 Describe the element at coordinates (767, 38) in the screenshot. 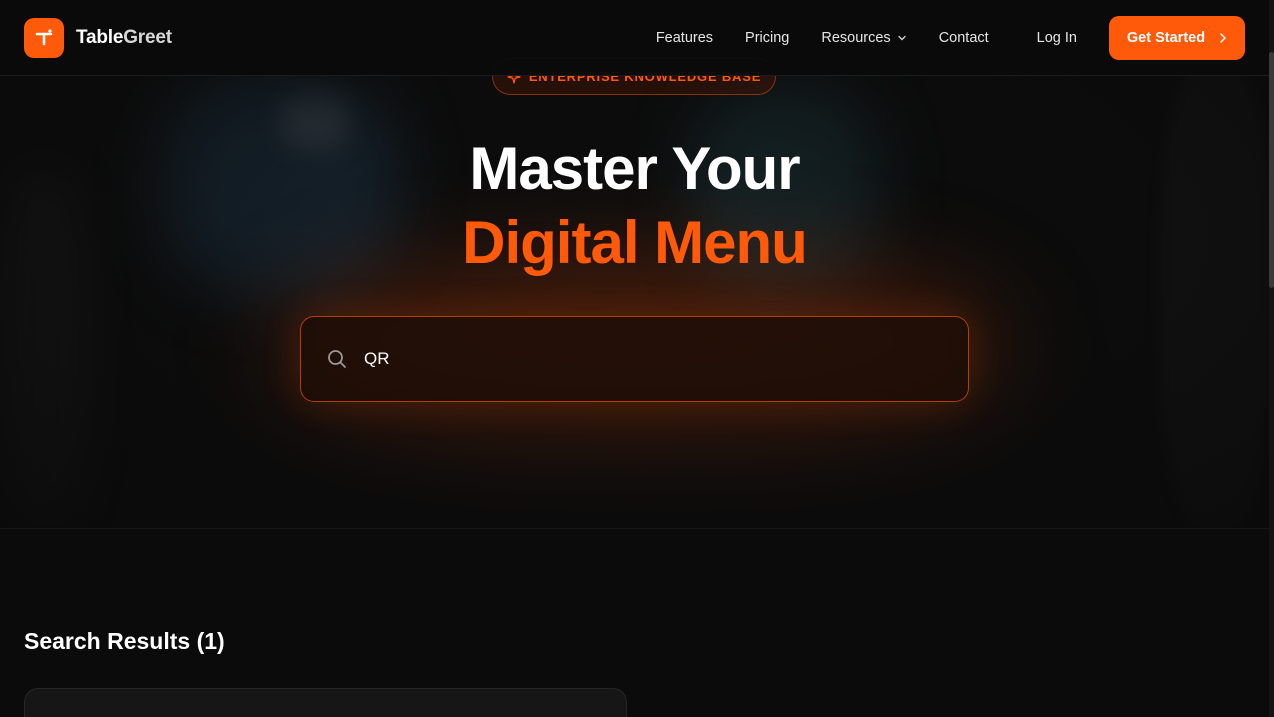

I see `nav-pricing: Pricing` at that location.